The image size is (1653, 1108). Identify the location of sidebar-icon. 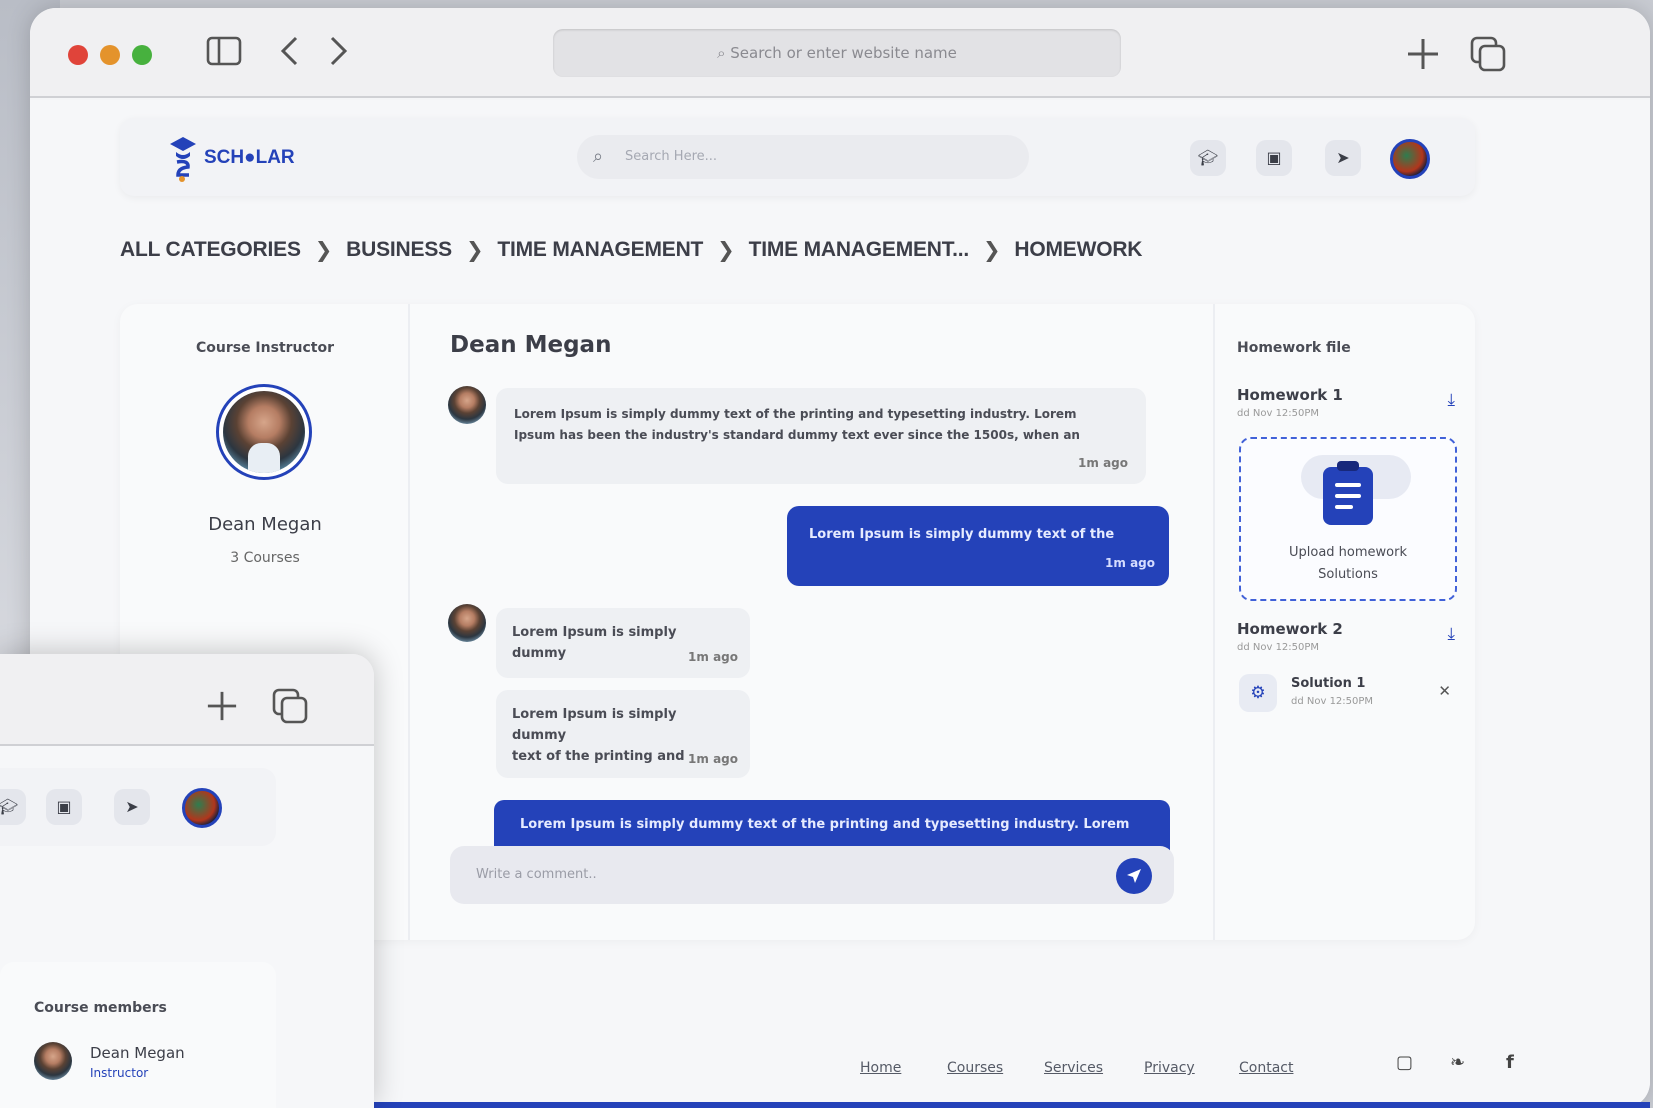
(224, 54).